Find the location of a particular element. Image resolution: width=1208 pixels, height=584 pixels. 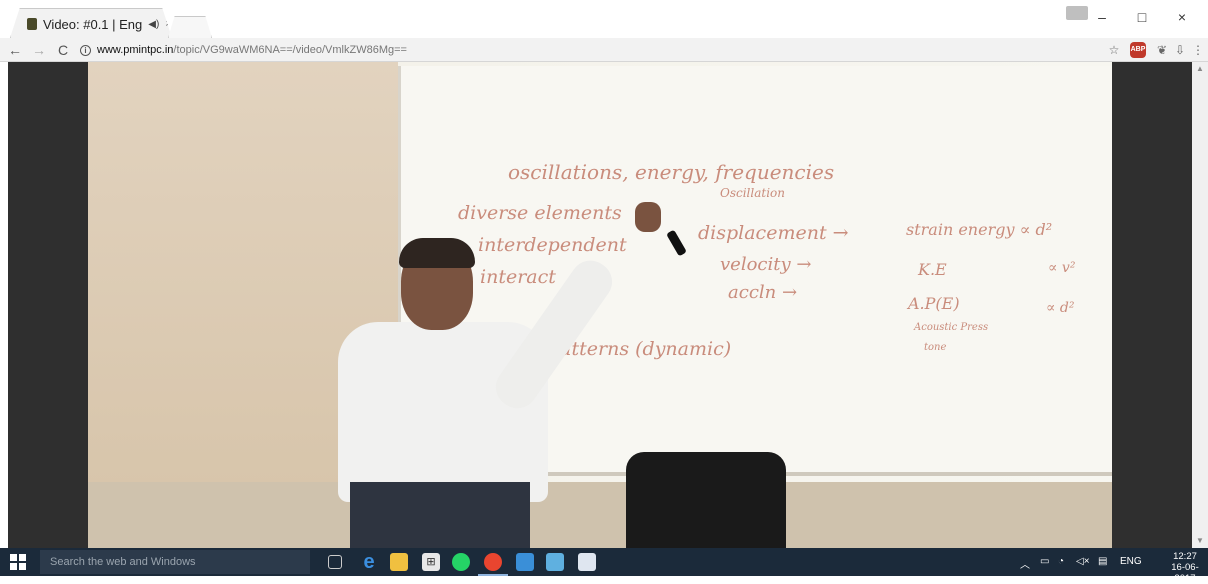

battery-icon: ▭ is located at coordinates (1044, 561).